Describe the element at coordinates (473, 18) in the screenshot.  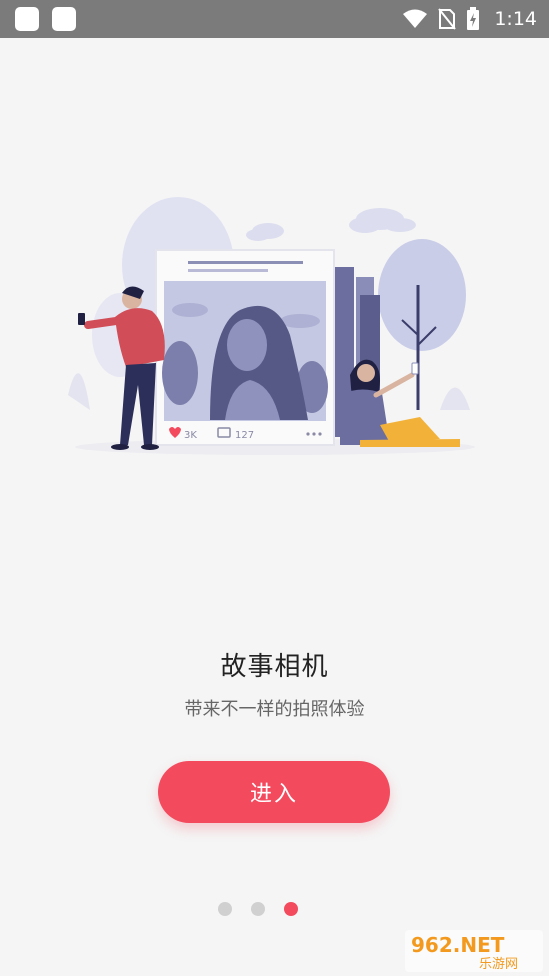
I see `battery-charging-icon` at that location.